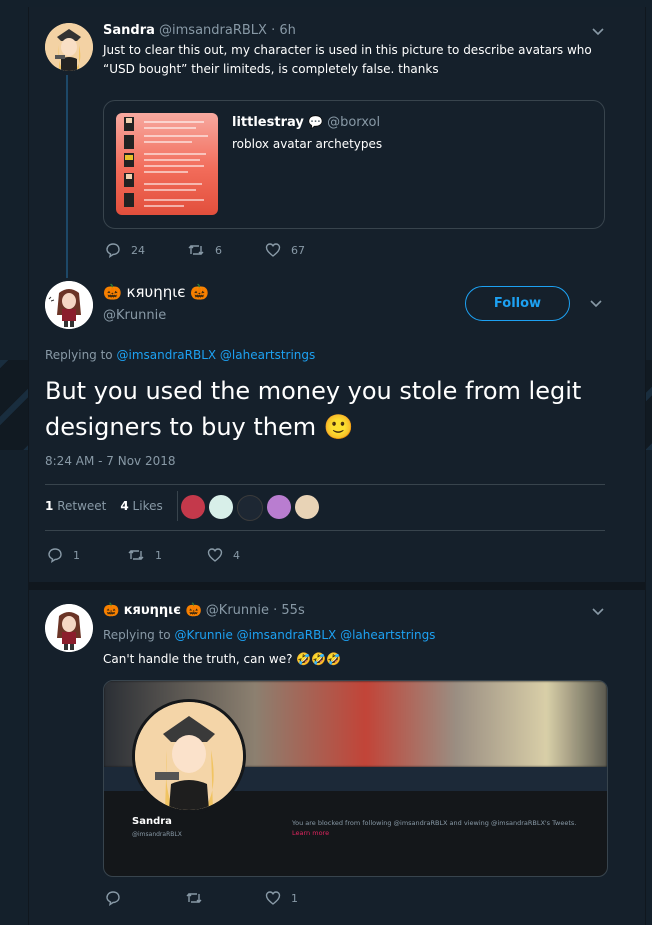  I want to click on retweet-action, so click(199, 898).